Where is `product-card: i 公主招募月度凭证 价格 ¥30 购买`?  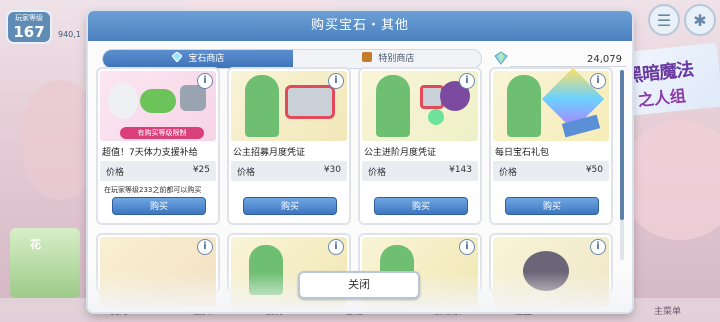 product-card: i 公主招募月度凭证 价格 ¥30 购买 is located at coordinates (289, 146).